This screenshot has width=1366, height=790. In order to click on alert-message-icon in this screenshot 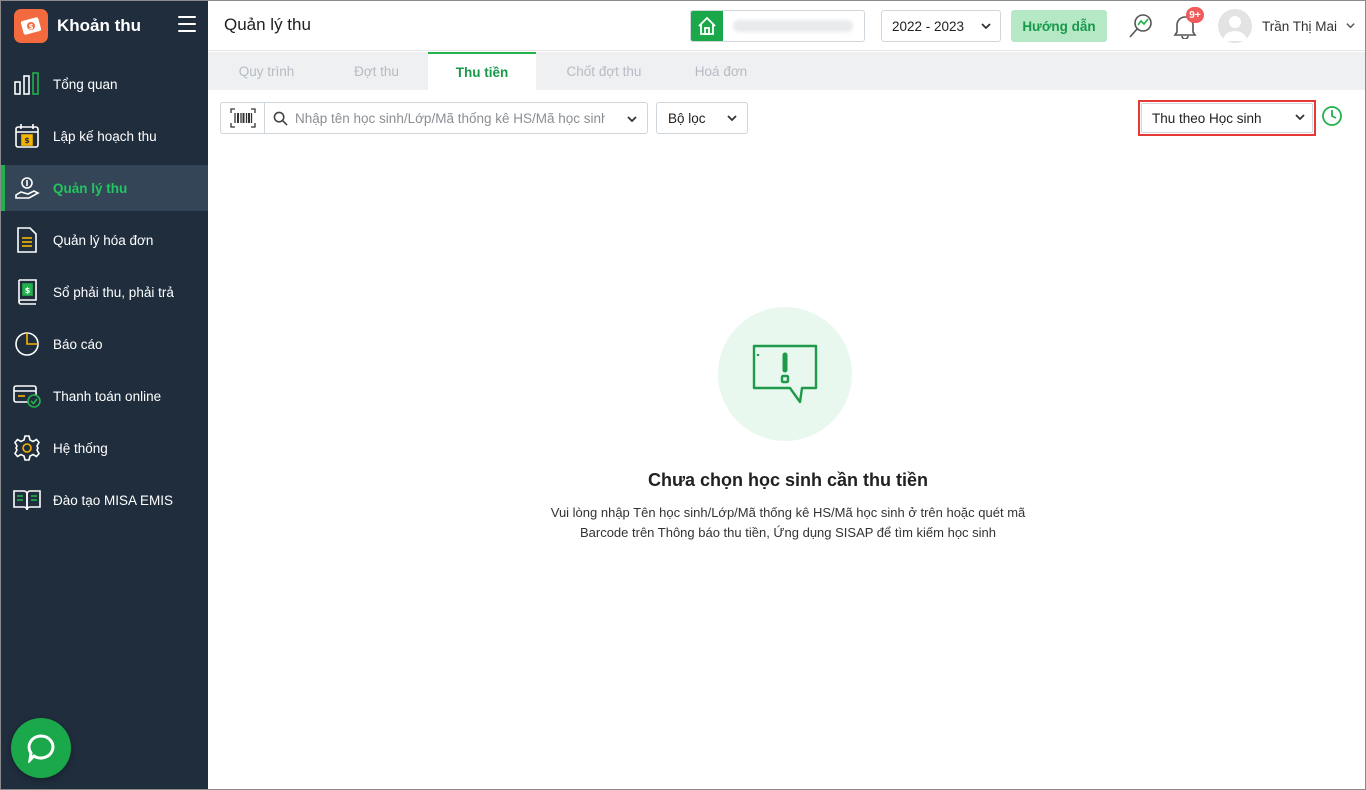, I will do `click(785, 374)`.